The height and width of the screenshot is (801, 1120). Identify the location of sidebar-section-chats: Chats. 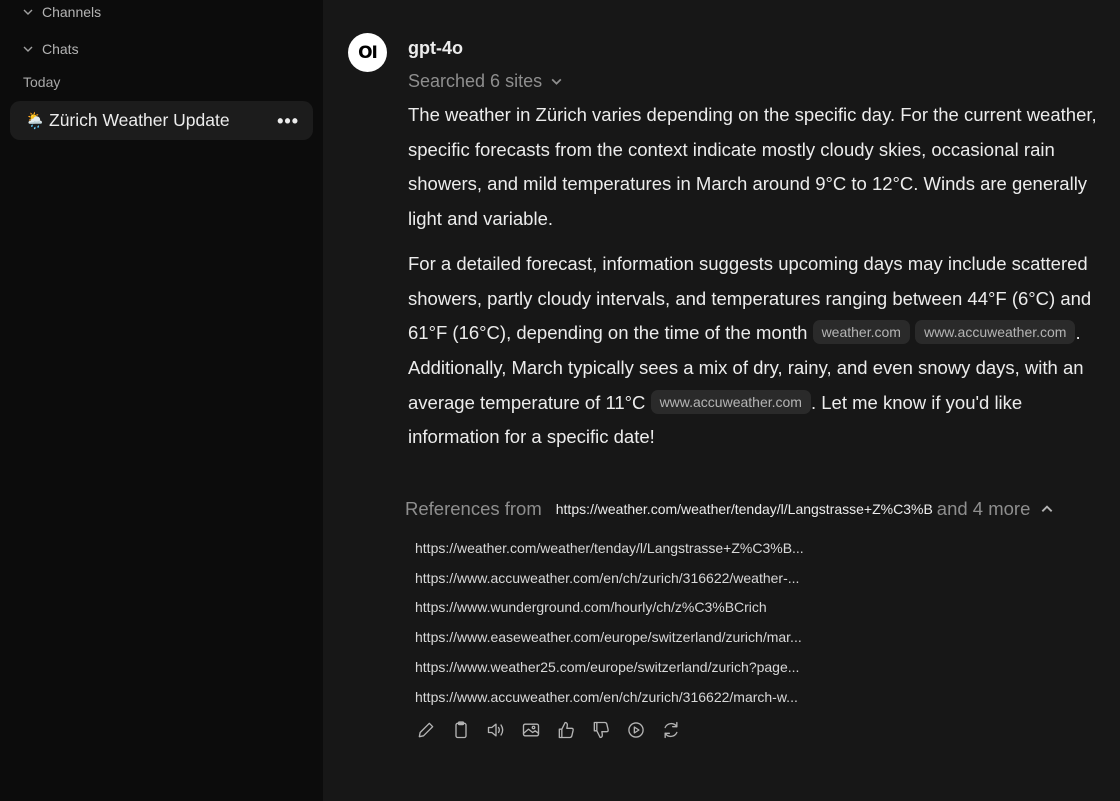
(50, 49).